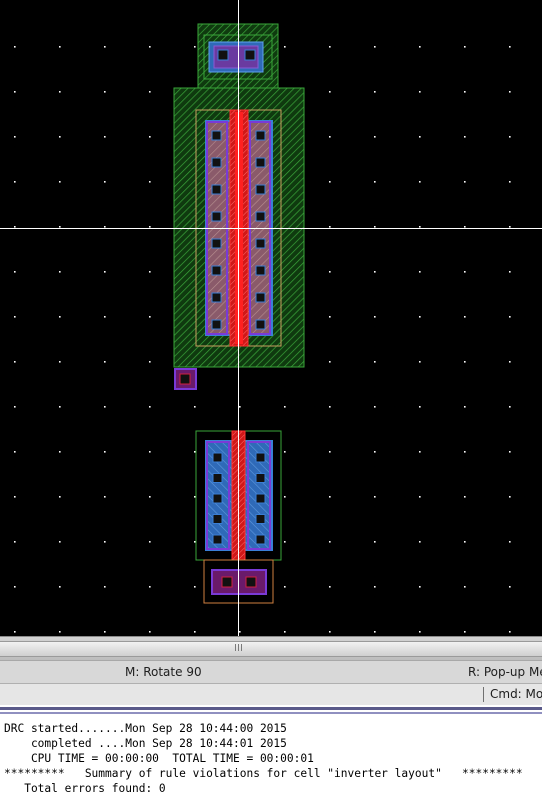 This screenshot has width=542, height=799. What do you see at coordinates (185, 379) in the screenshot?
I see `poly-contact` at bounding box center [185, 379].